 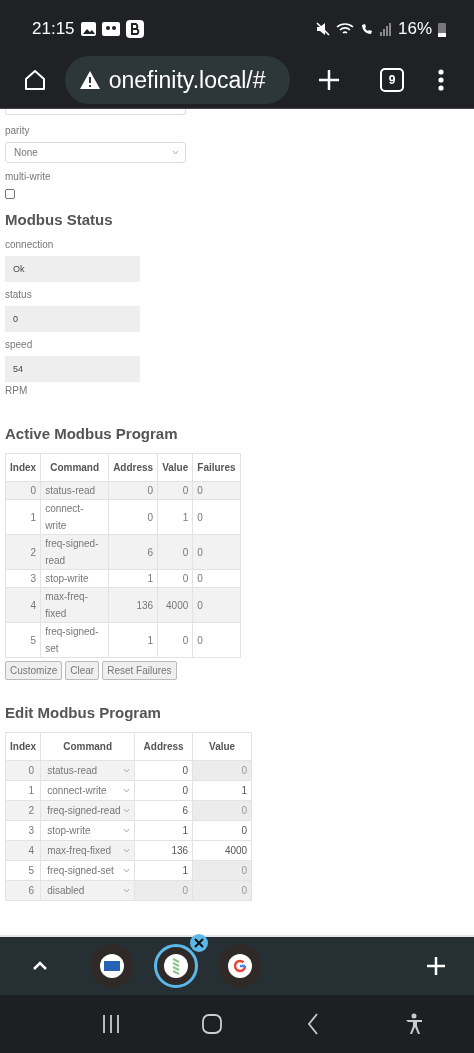 What do you see at coordinates (83, 713) in the screenshot?
I see `section-heading: Edit Modbus Program` at bounding box center [83, 713].